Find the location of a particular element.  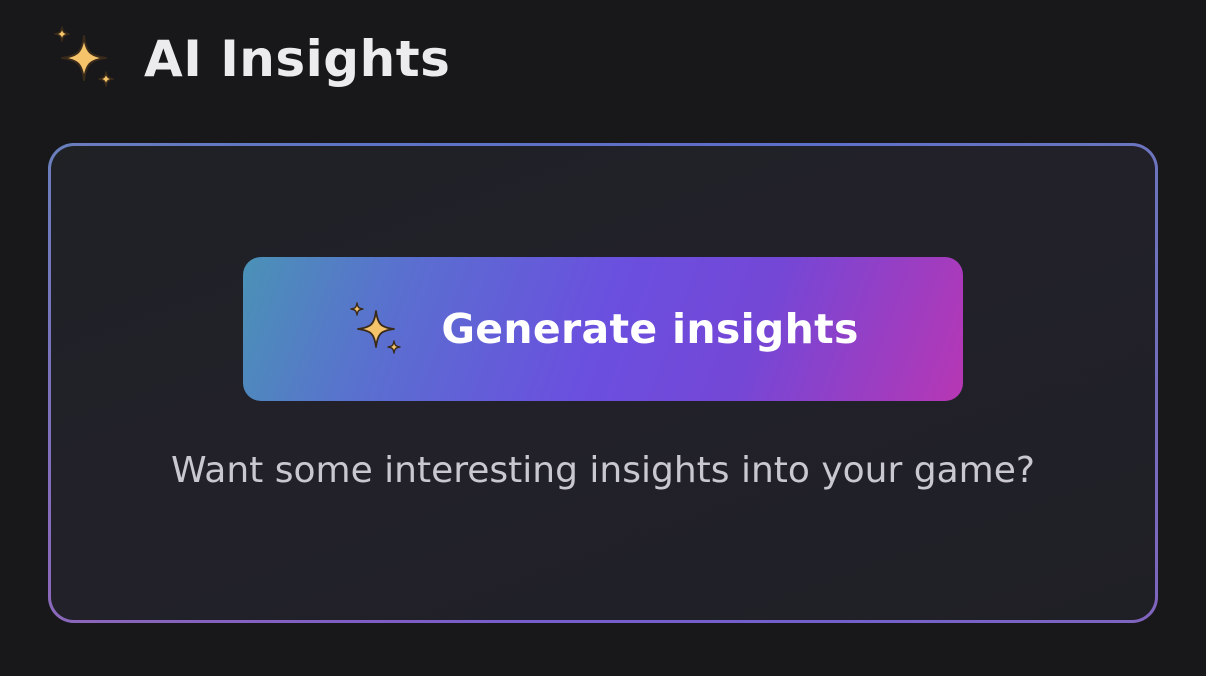

page-title: AI Insights is located at coordinates (297, 59).